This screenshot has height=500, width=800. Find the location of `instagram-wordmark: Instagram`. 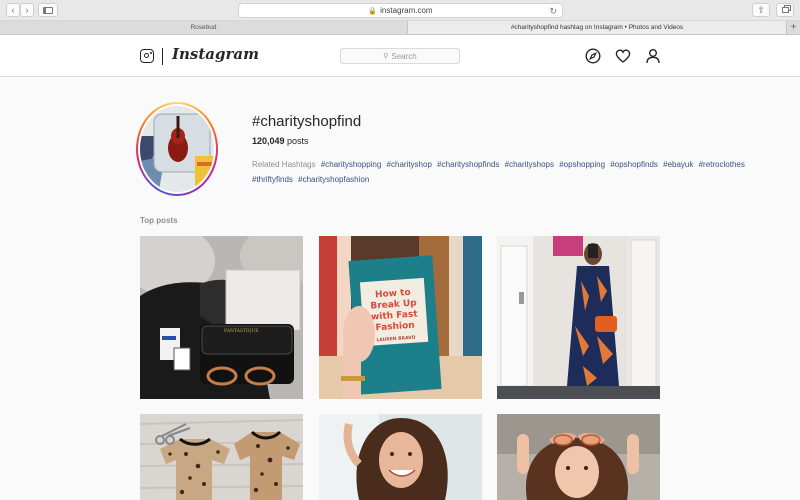

instagram-wordmark: Instagram is located at coordinates (215, 54).